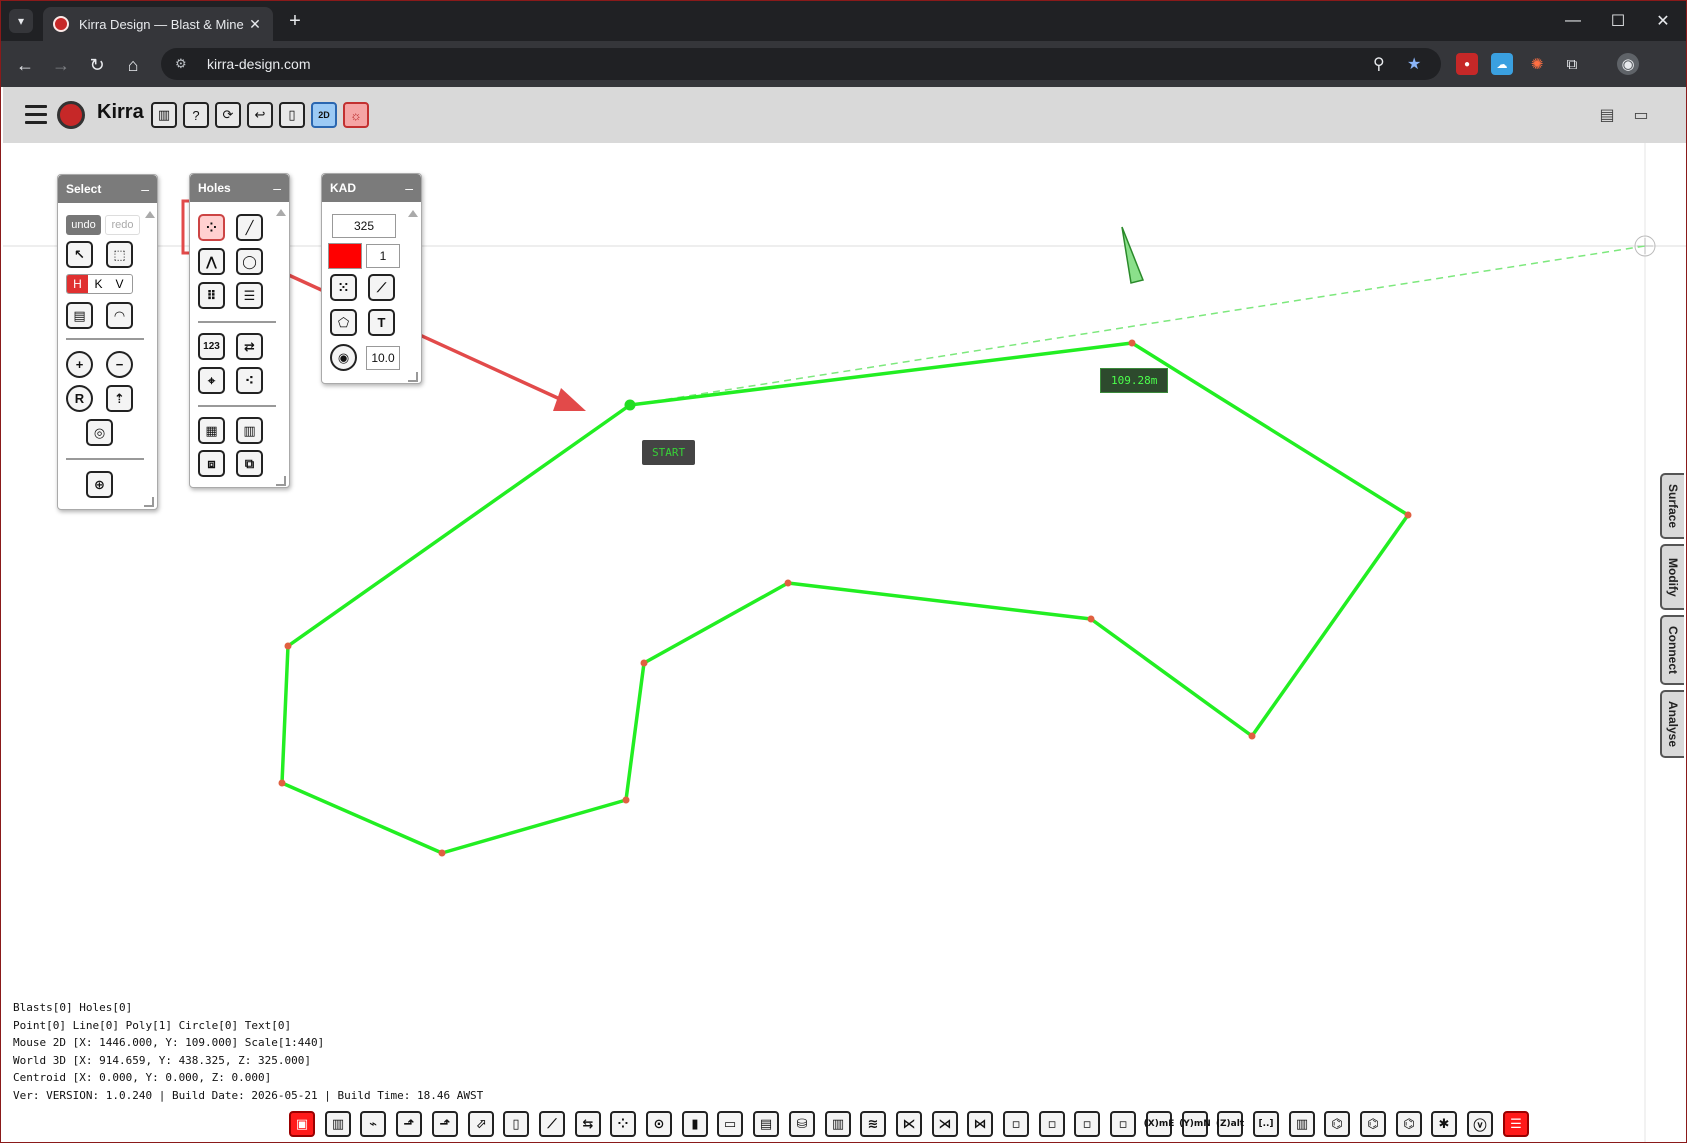 The height and width of the screenshot is (1143, 1687). I want to click on help-icon: ?, so click(196, 115).